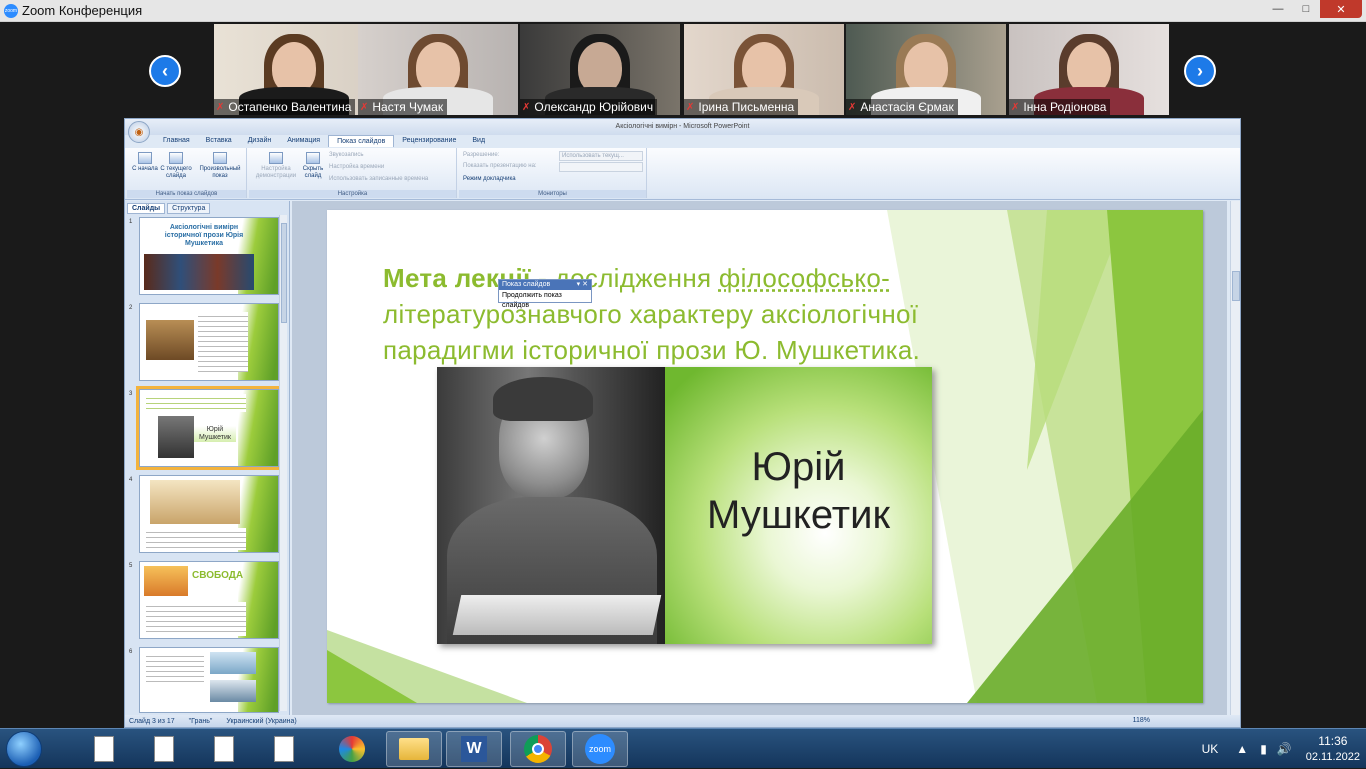  What do you see at coordinates (1242, 749) in the screenshot?
I see `show-hidden-icons-icon: ▲` at bounding box center [1242, 749].